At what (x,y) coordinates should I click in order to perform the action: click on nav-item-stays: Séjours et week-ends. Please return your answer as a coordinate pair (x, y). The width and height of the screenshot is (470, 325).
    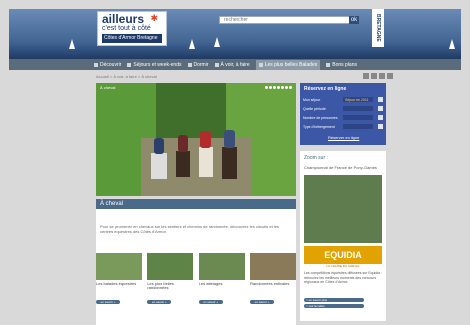
    Looking at the image, I should click on (154, 64).